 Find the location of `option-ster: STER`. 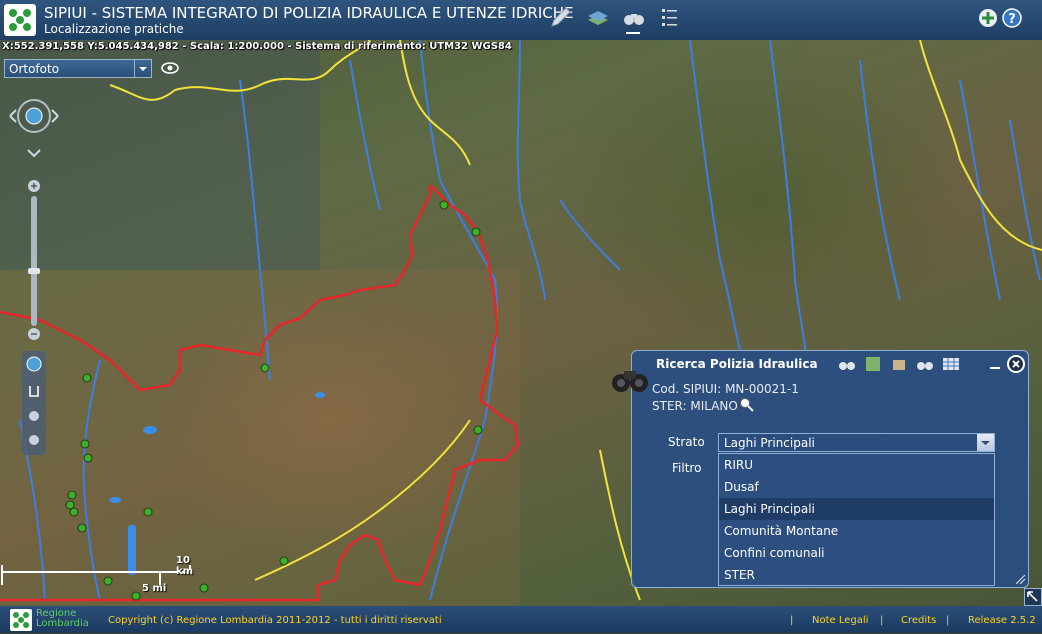

option-ster: STER is located at coordinates (856, 575).